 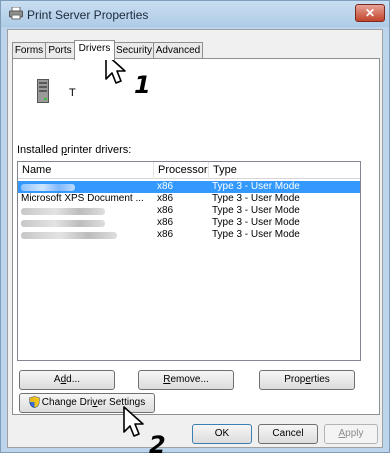 What do you see at coordinates (181, 170) in the screenshot?
I see `column-processor: Processor` at bounding box center [181, 170].